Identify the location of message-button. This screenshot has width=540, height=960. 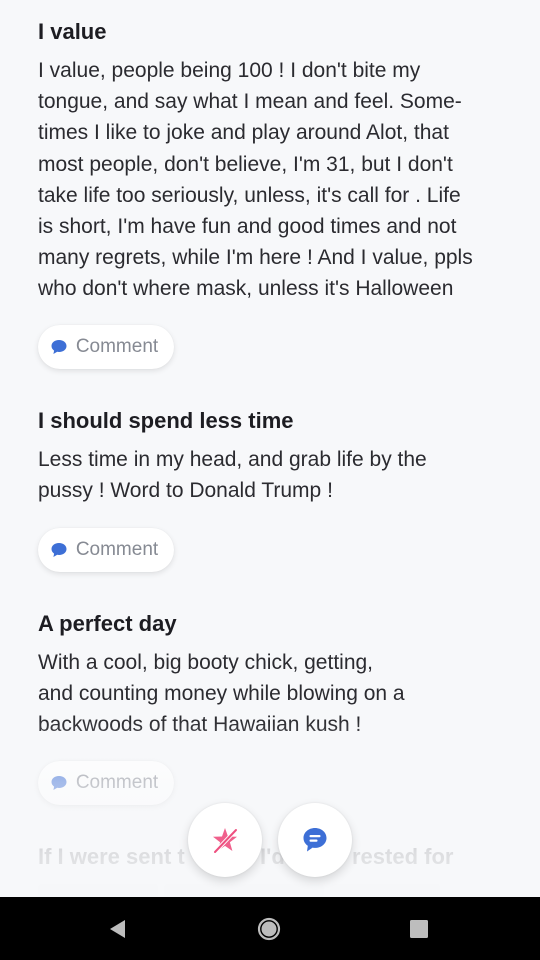
(315, 840).